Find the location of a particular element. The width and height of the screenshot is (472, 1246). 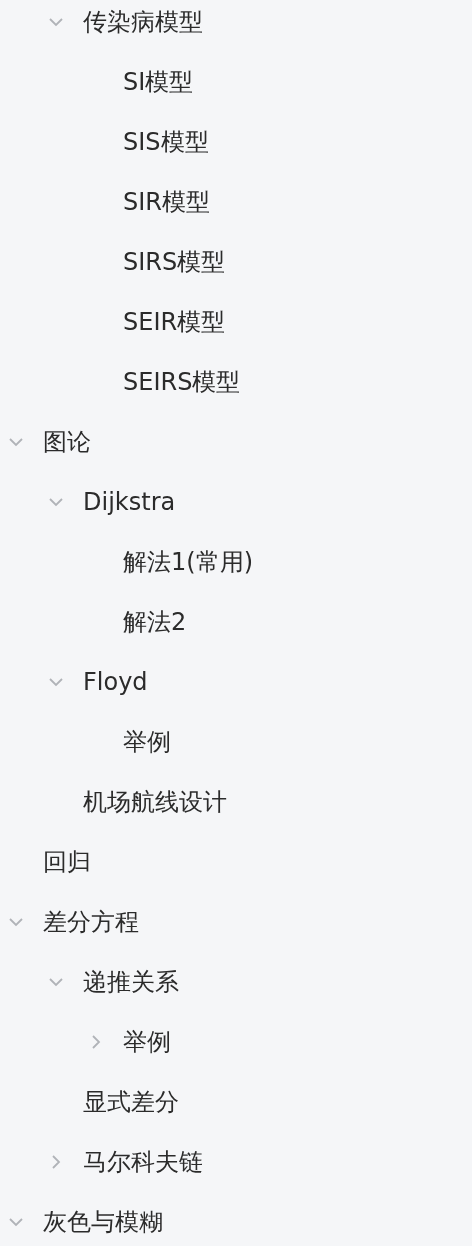

outline-item: SI模型 is located at coordinates (158, 82).